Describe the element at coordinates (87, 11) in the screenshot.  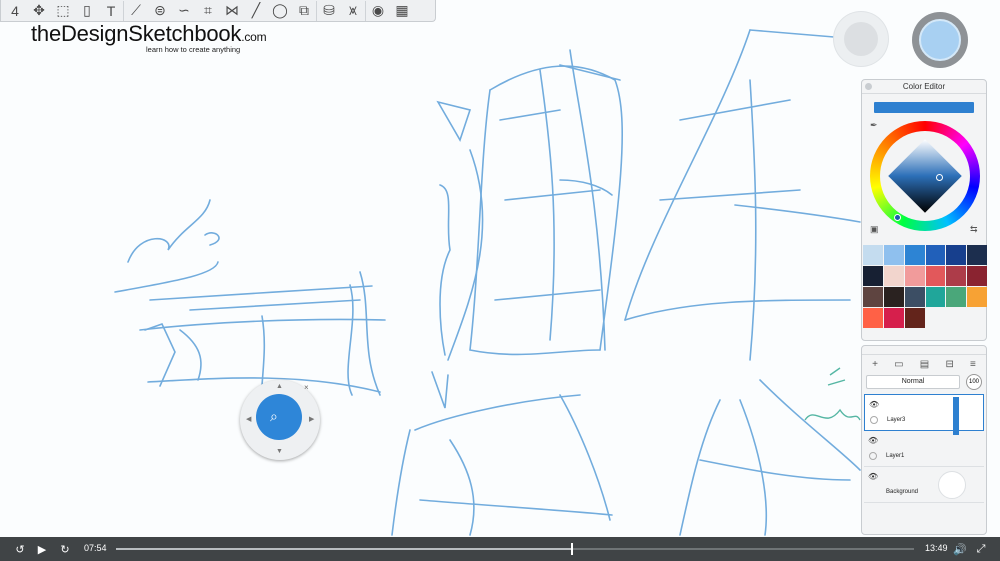
I see `cylinder-icon: ▯` at that location.